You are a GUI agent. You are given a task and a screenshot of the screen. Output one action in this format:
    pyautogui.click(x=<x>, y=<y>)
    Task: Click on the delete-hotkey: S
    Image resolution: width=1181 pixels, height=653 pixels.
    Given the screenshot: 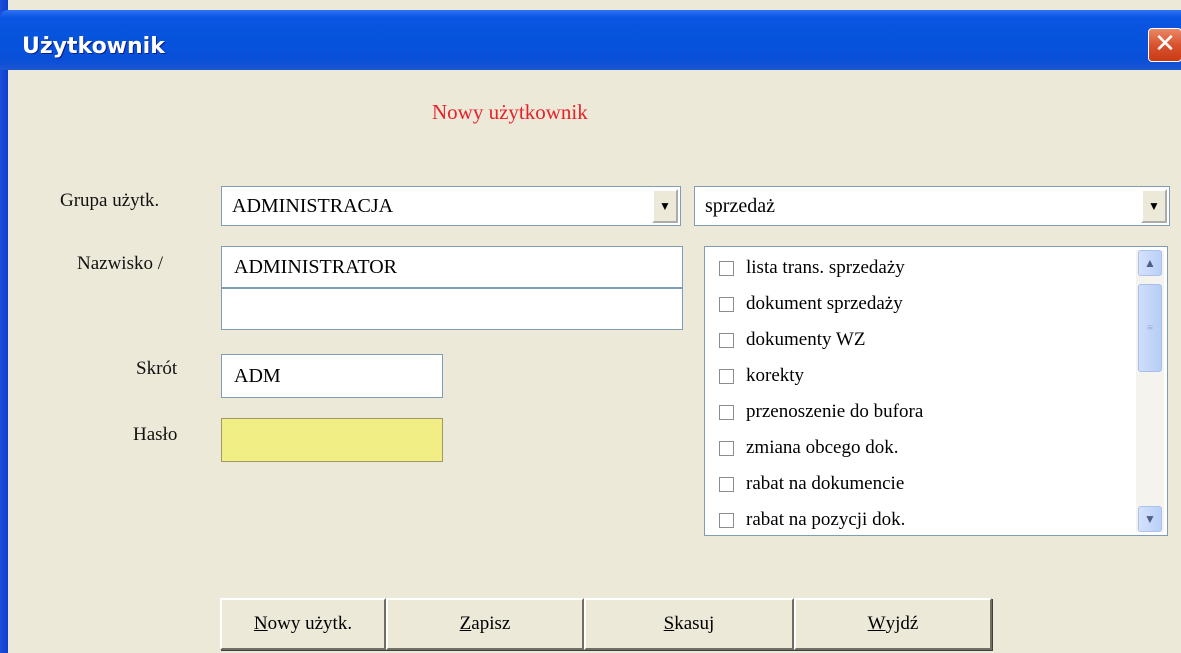 What is the action you would take?
    pyautogui.click(x=669, y=623)
    